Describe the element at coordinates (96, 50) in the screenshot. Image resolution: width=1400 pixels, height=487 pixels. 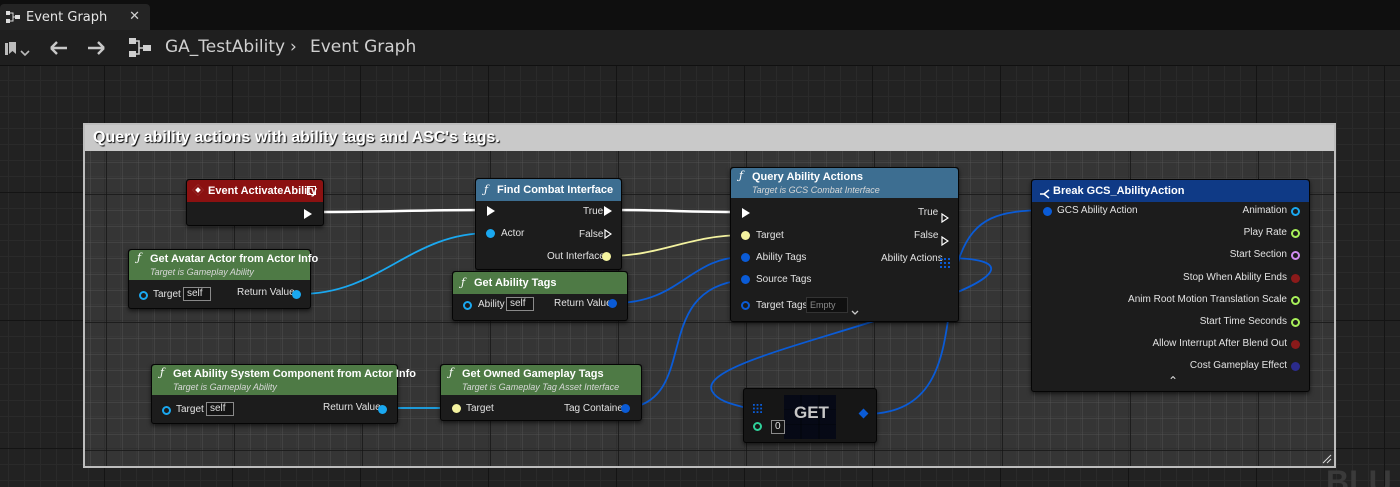
I see `forward-arrow-icon` at that location.